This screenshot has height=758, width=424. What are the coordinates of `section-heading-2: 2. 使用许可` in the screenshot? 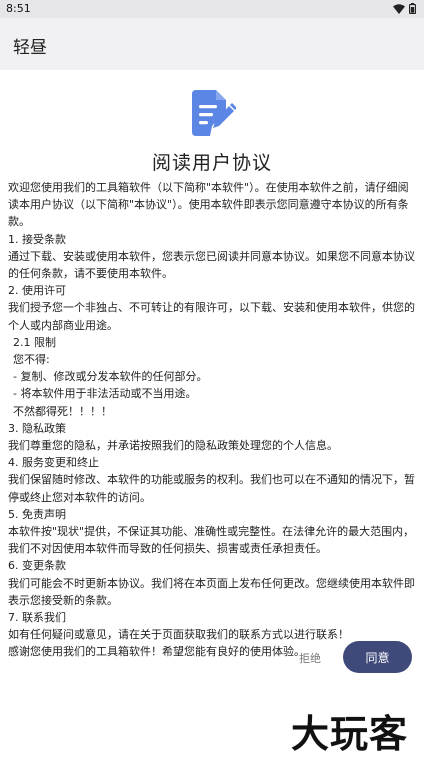 It's located at (37, 291).